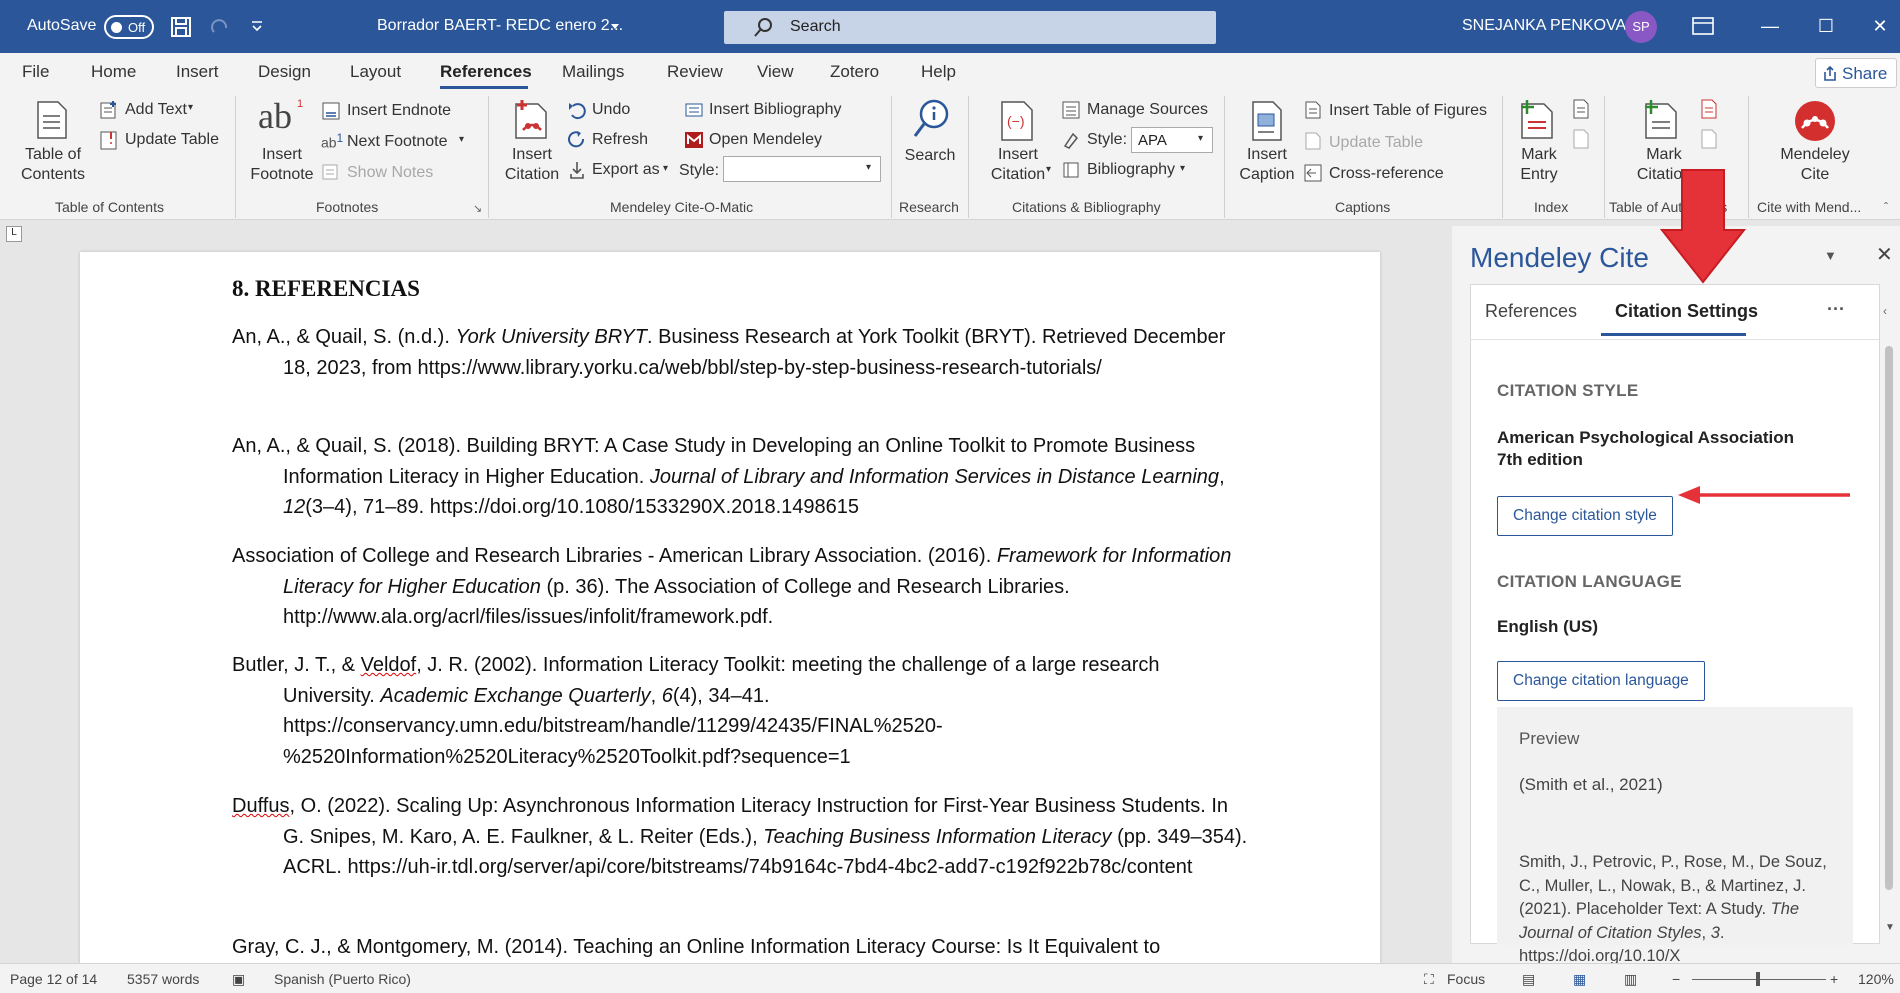 The width and height of the screenshot is (1900, 993). What do you see at coordinates (375, 72) in the screenshot?
I see `tab-layout: Layout` at bounding box center [375, 72].